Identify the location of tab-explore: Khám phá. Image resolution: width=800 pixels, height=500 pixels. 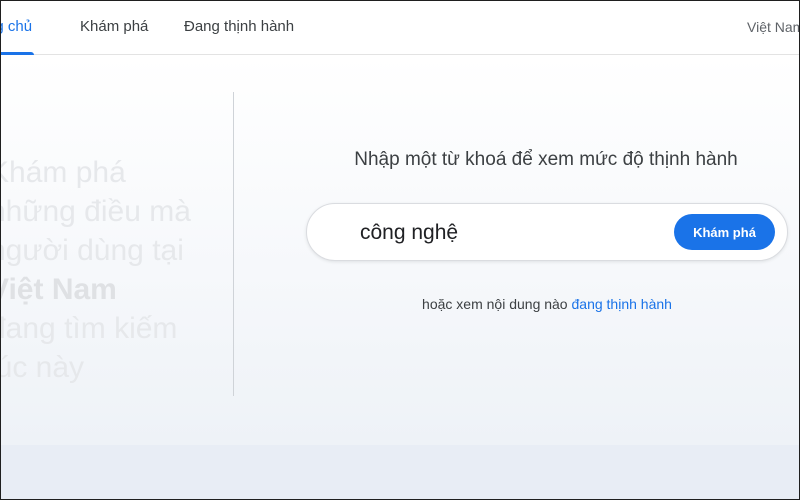
(114, 28).